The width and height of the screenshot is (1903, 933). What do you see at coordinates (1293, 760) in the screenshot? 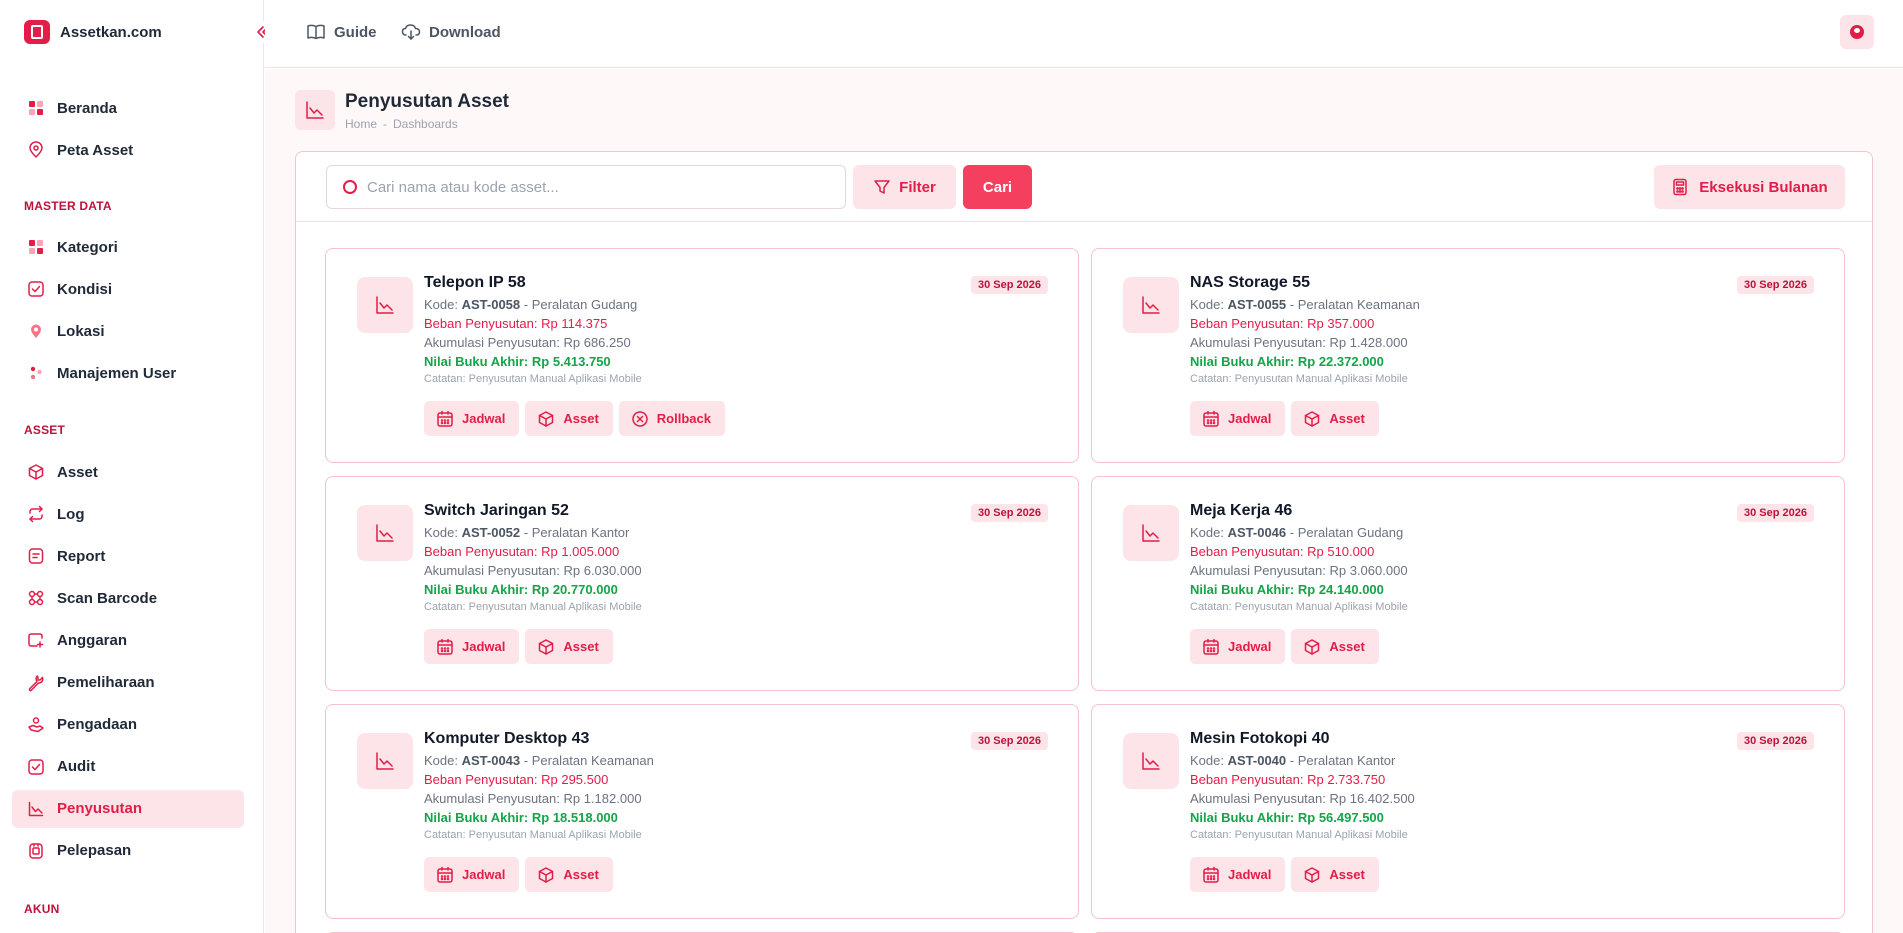
I see `asset-code-line: Kode: AST-0040 - Peralatan Kantor` at bounding box center [1293, 760].